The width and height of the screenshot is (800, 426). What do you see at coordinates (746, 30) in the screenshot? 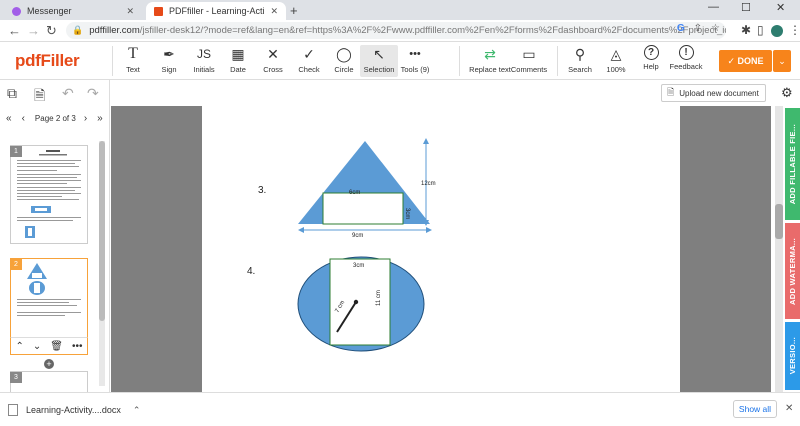
I see `extensions-icon: ✱` at bounding box center [746, 30].